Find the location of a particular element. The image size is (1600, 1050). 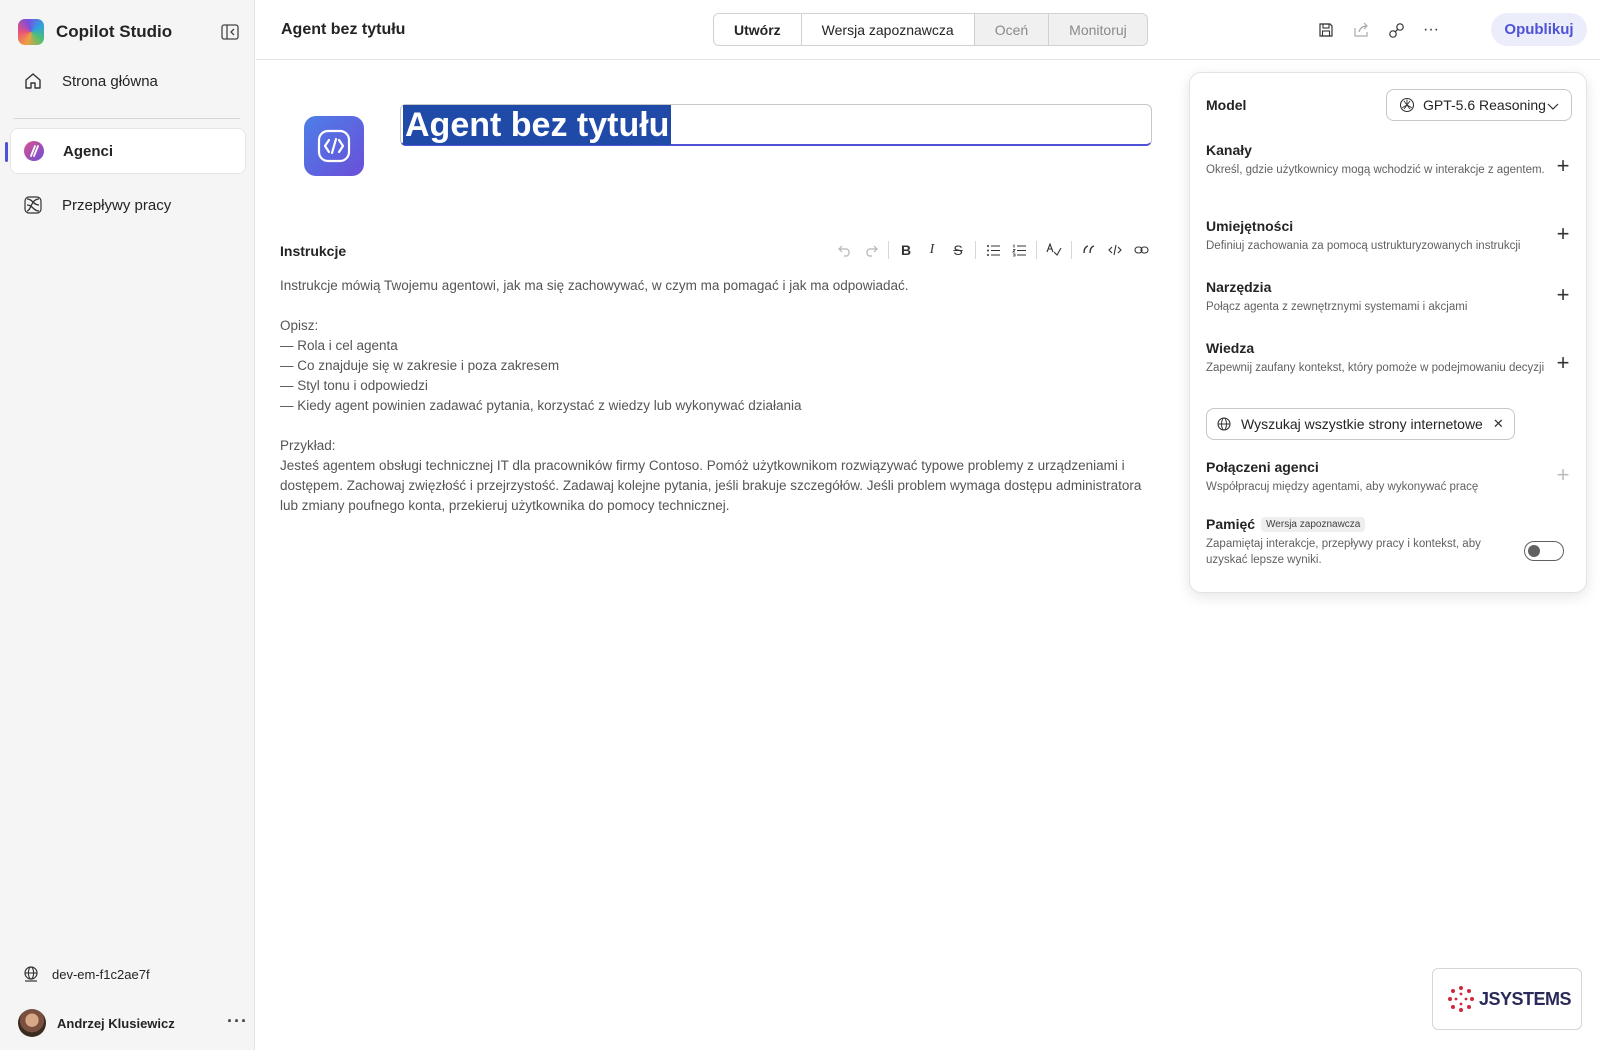

add-channel-plus-icon: + is located at coordinates (1563, 166).